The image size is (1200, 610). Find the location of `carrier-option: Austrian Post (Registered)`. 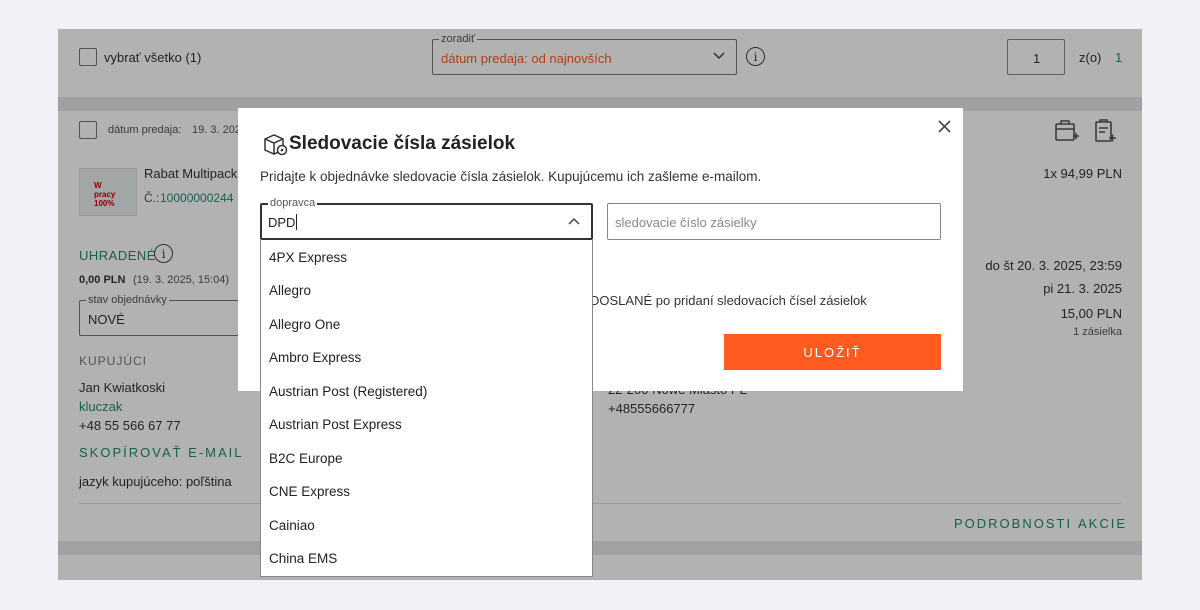

carrier-option: Austrian Post (Registered) is located at coordinates (348, 391).